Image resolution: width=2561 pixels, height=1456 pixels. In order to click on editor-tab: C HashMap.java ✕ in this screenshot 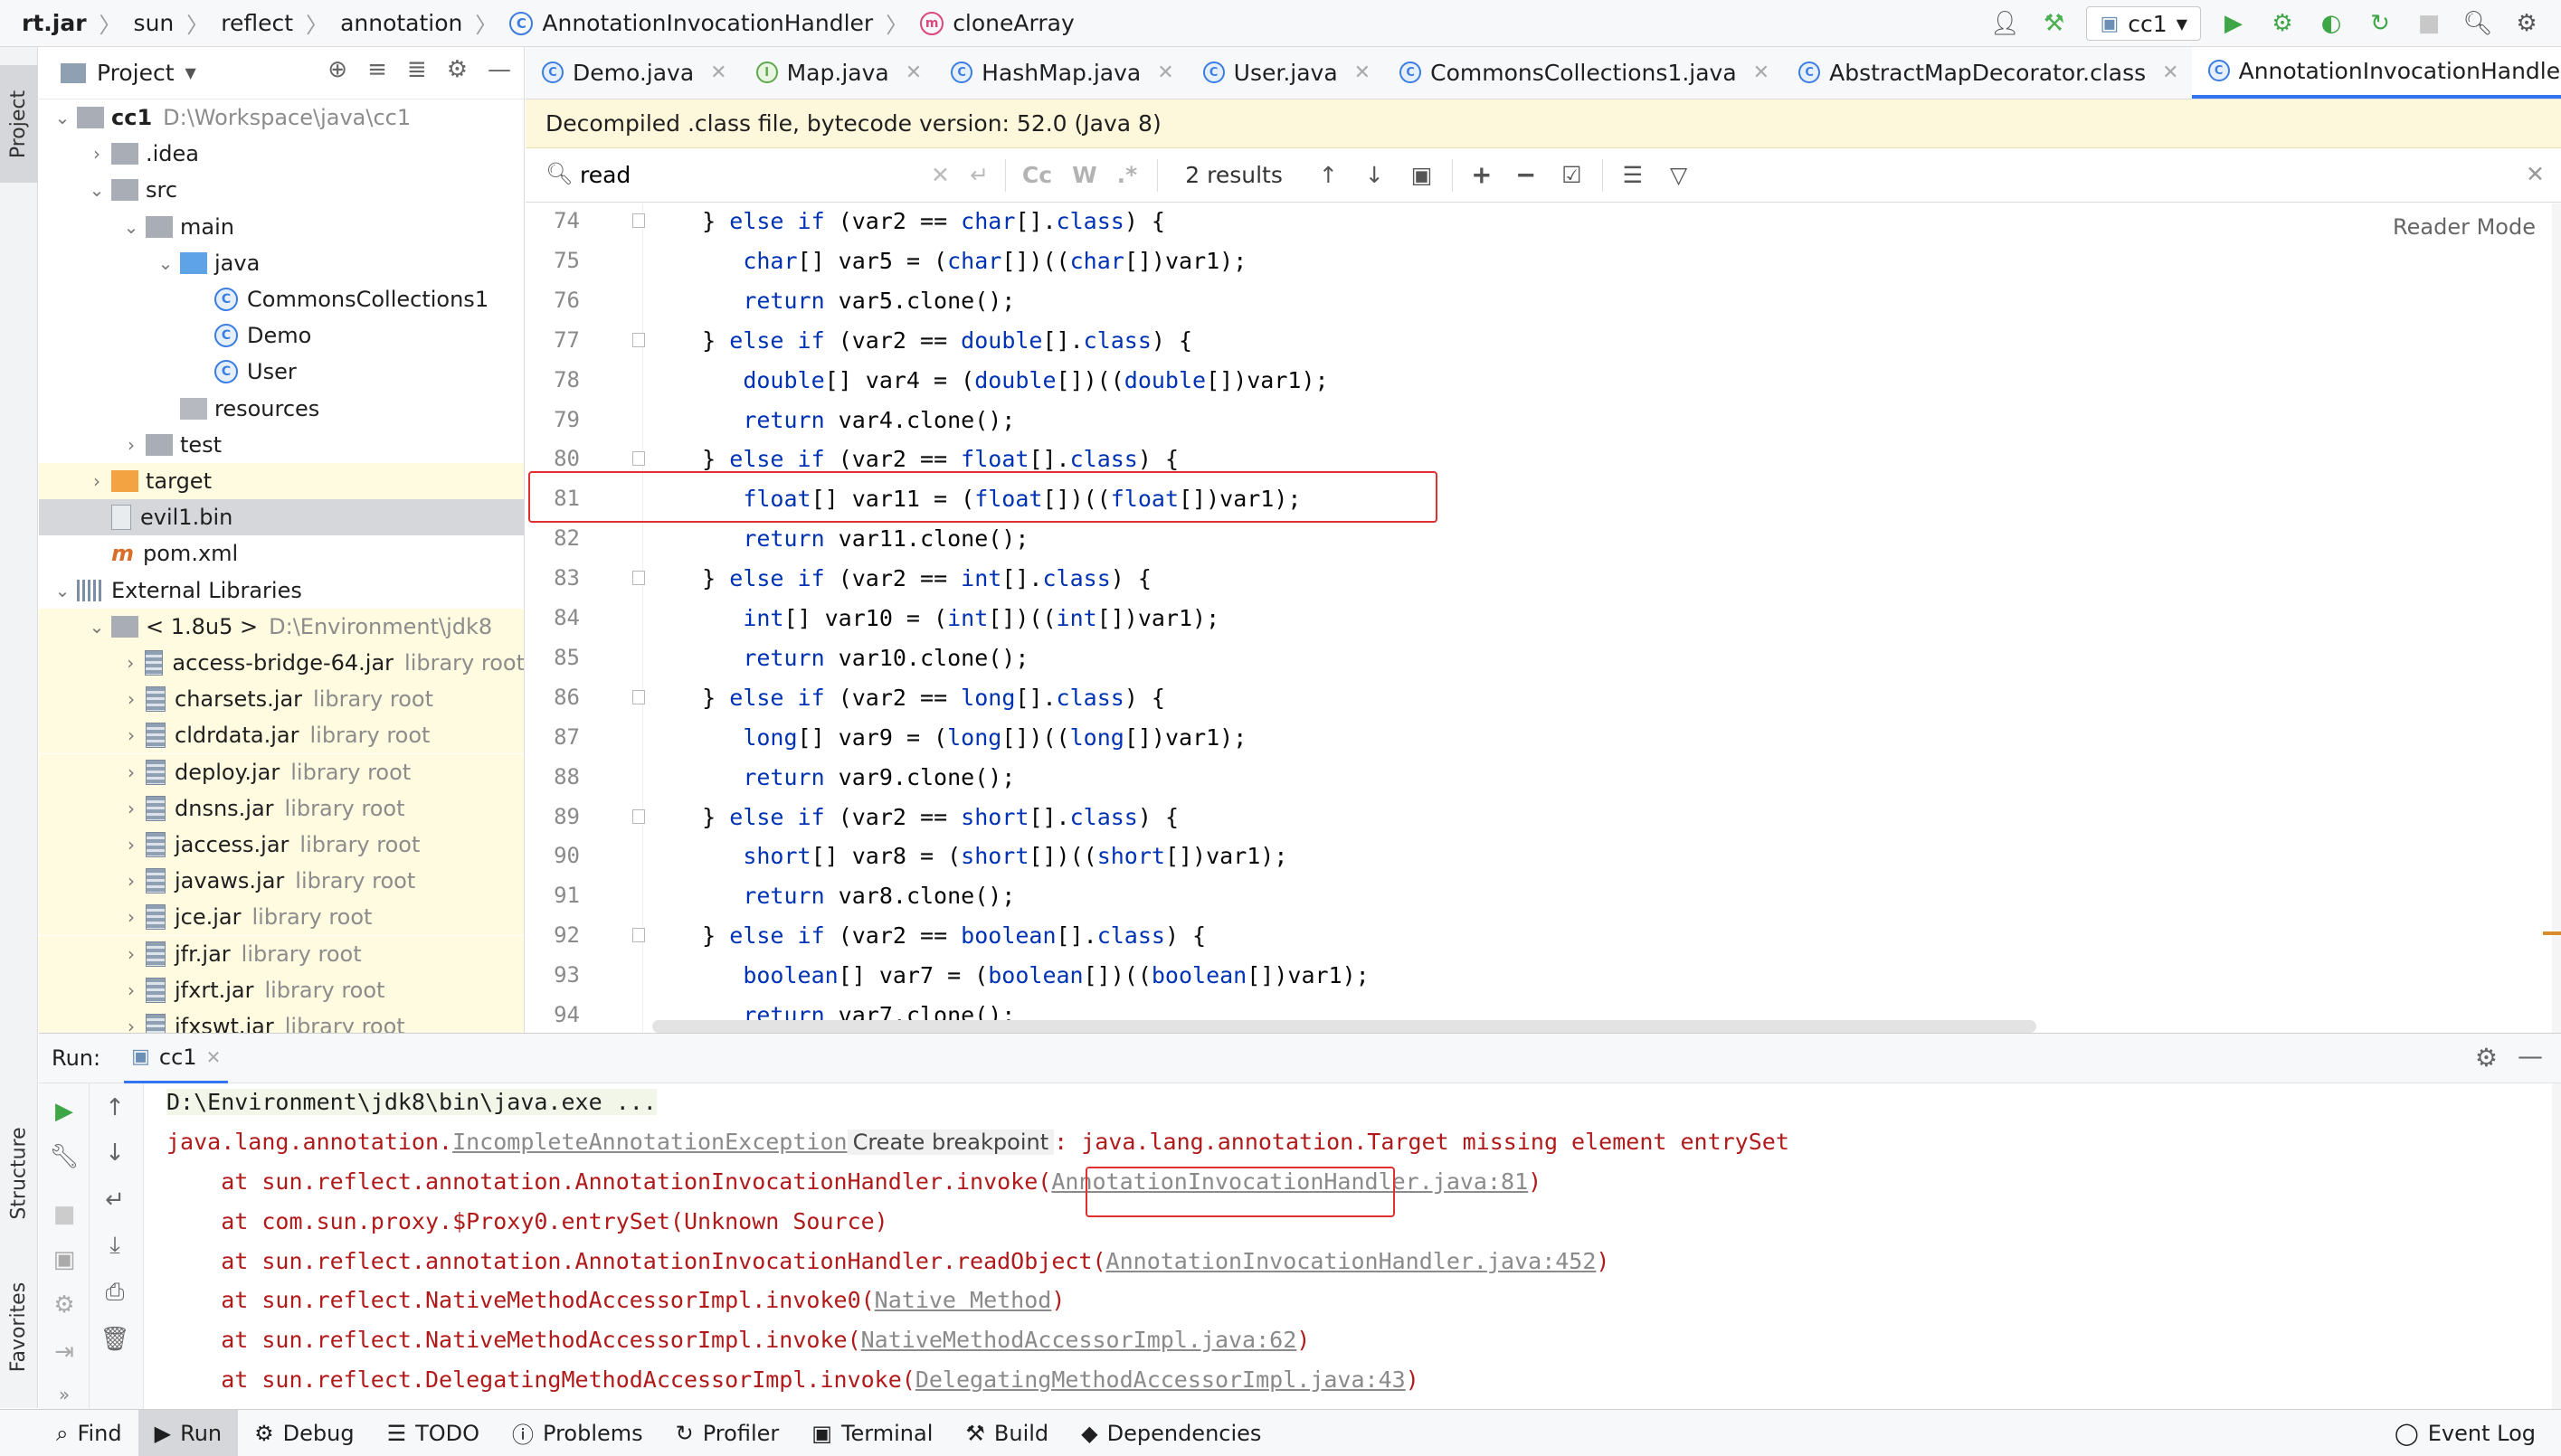, I will do `click(1060, 73)`.